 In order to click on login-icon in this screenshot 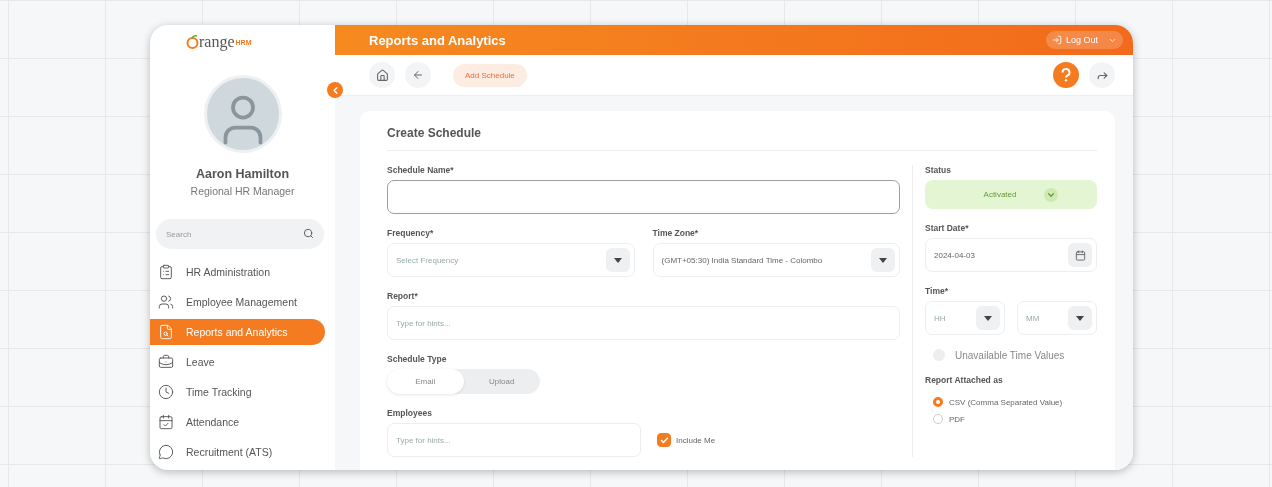, I will do `click(1056, 40)`.